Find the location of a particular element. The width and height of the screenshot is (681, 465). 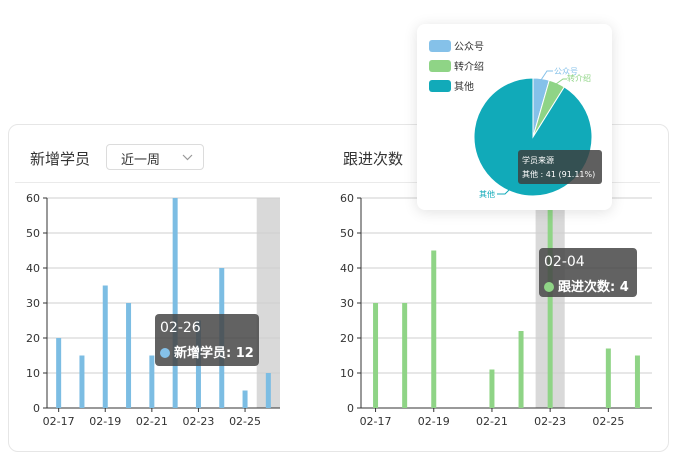

pie-label: 转介绍 is located at coordinates (579, 78).